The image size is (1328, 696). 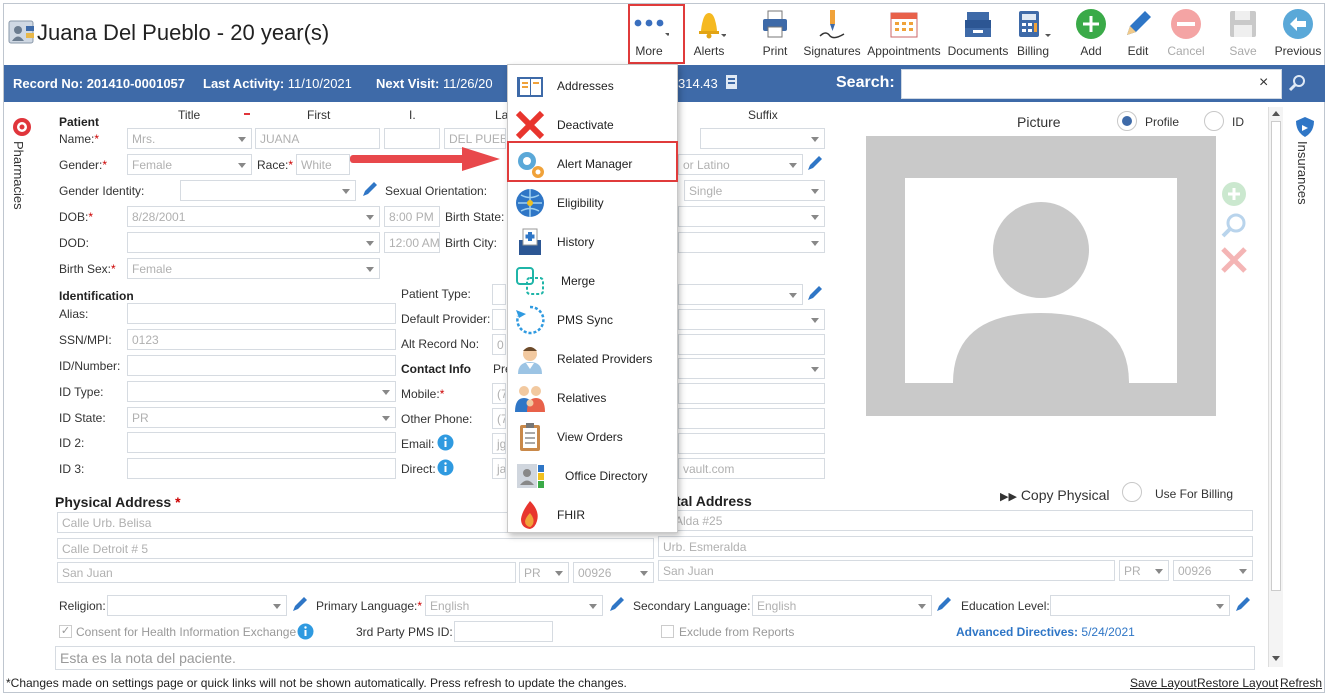 I want to click on advanced-directives-link: Advanced Directives: 5/24/2021, so click(x=1045, y=632).